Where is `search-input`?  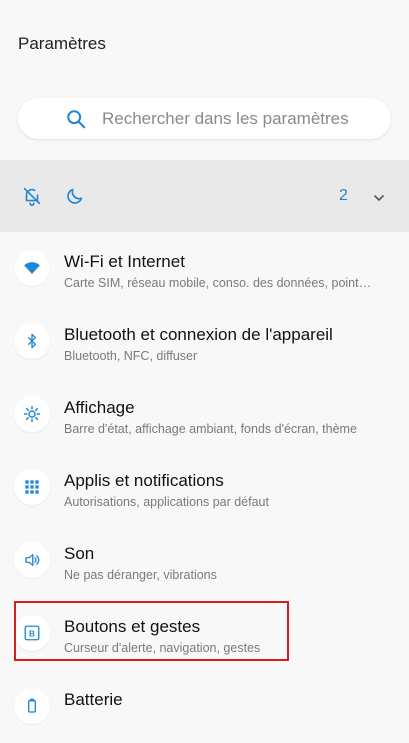 search-input is located at coordinates (237, 118).